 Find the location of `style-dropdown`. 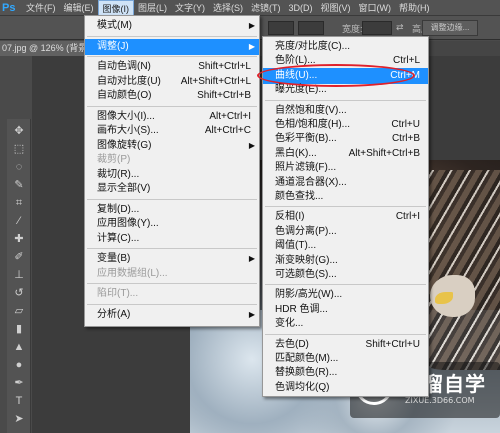

style-dropdown is located at coordinates (311, 28).